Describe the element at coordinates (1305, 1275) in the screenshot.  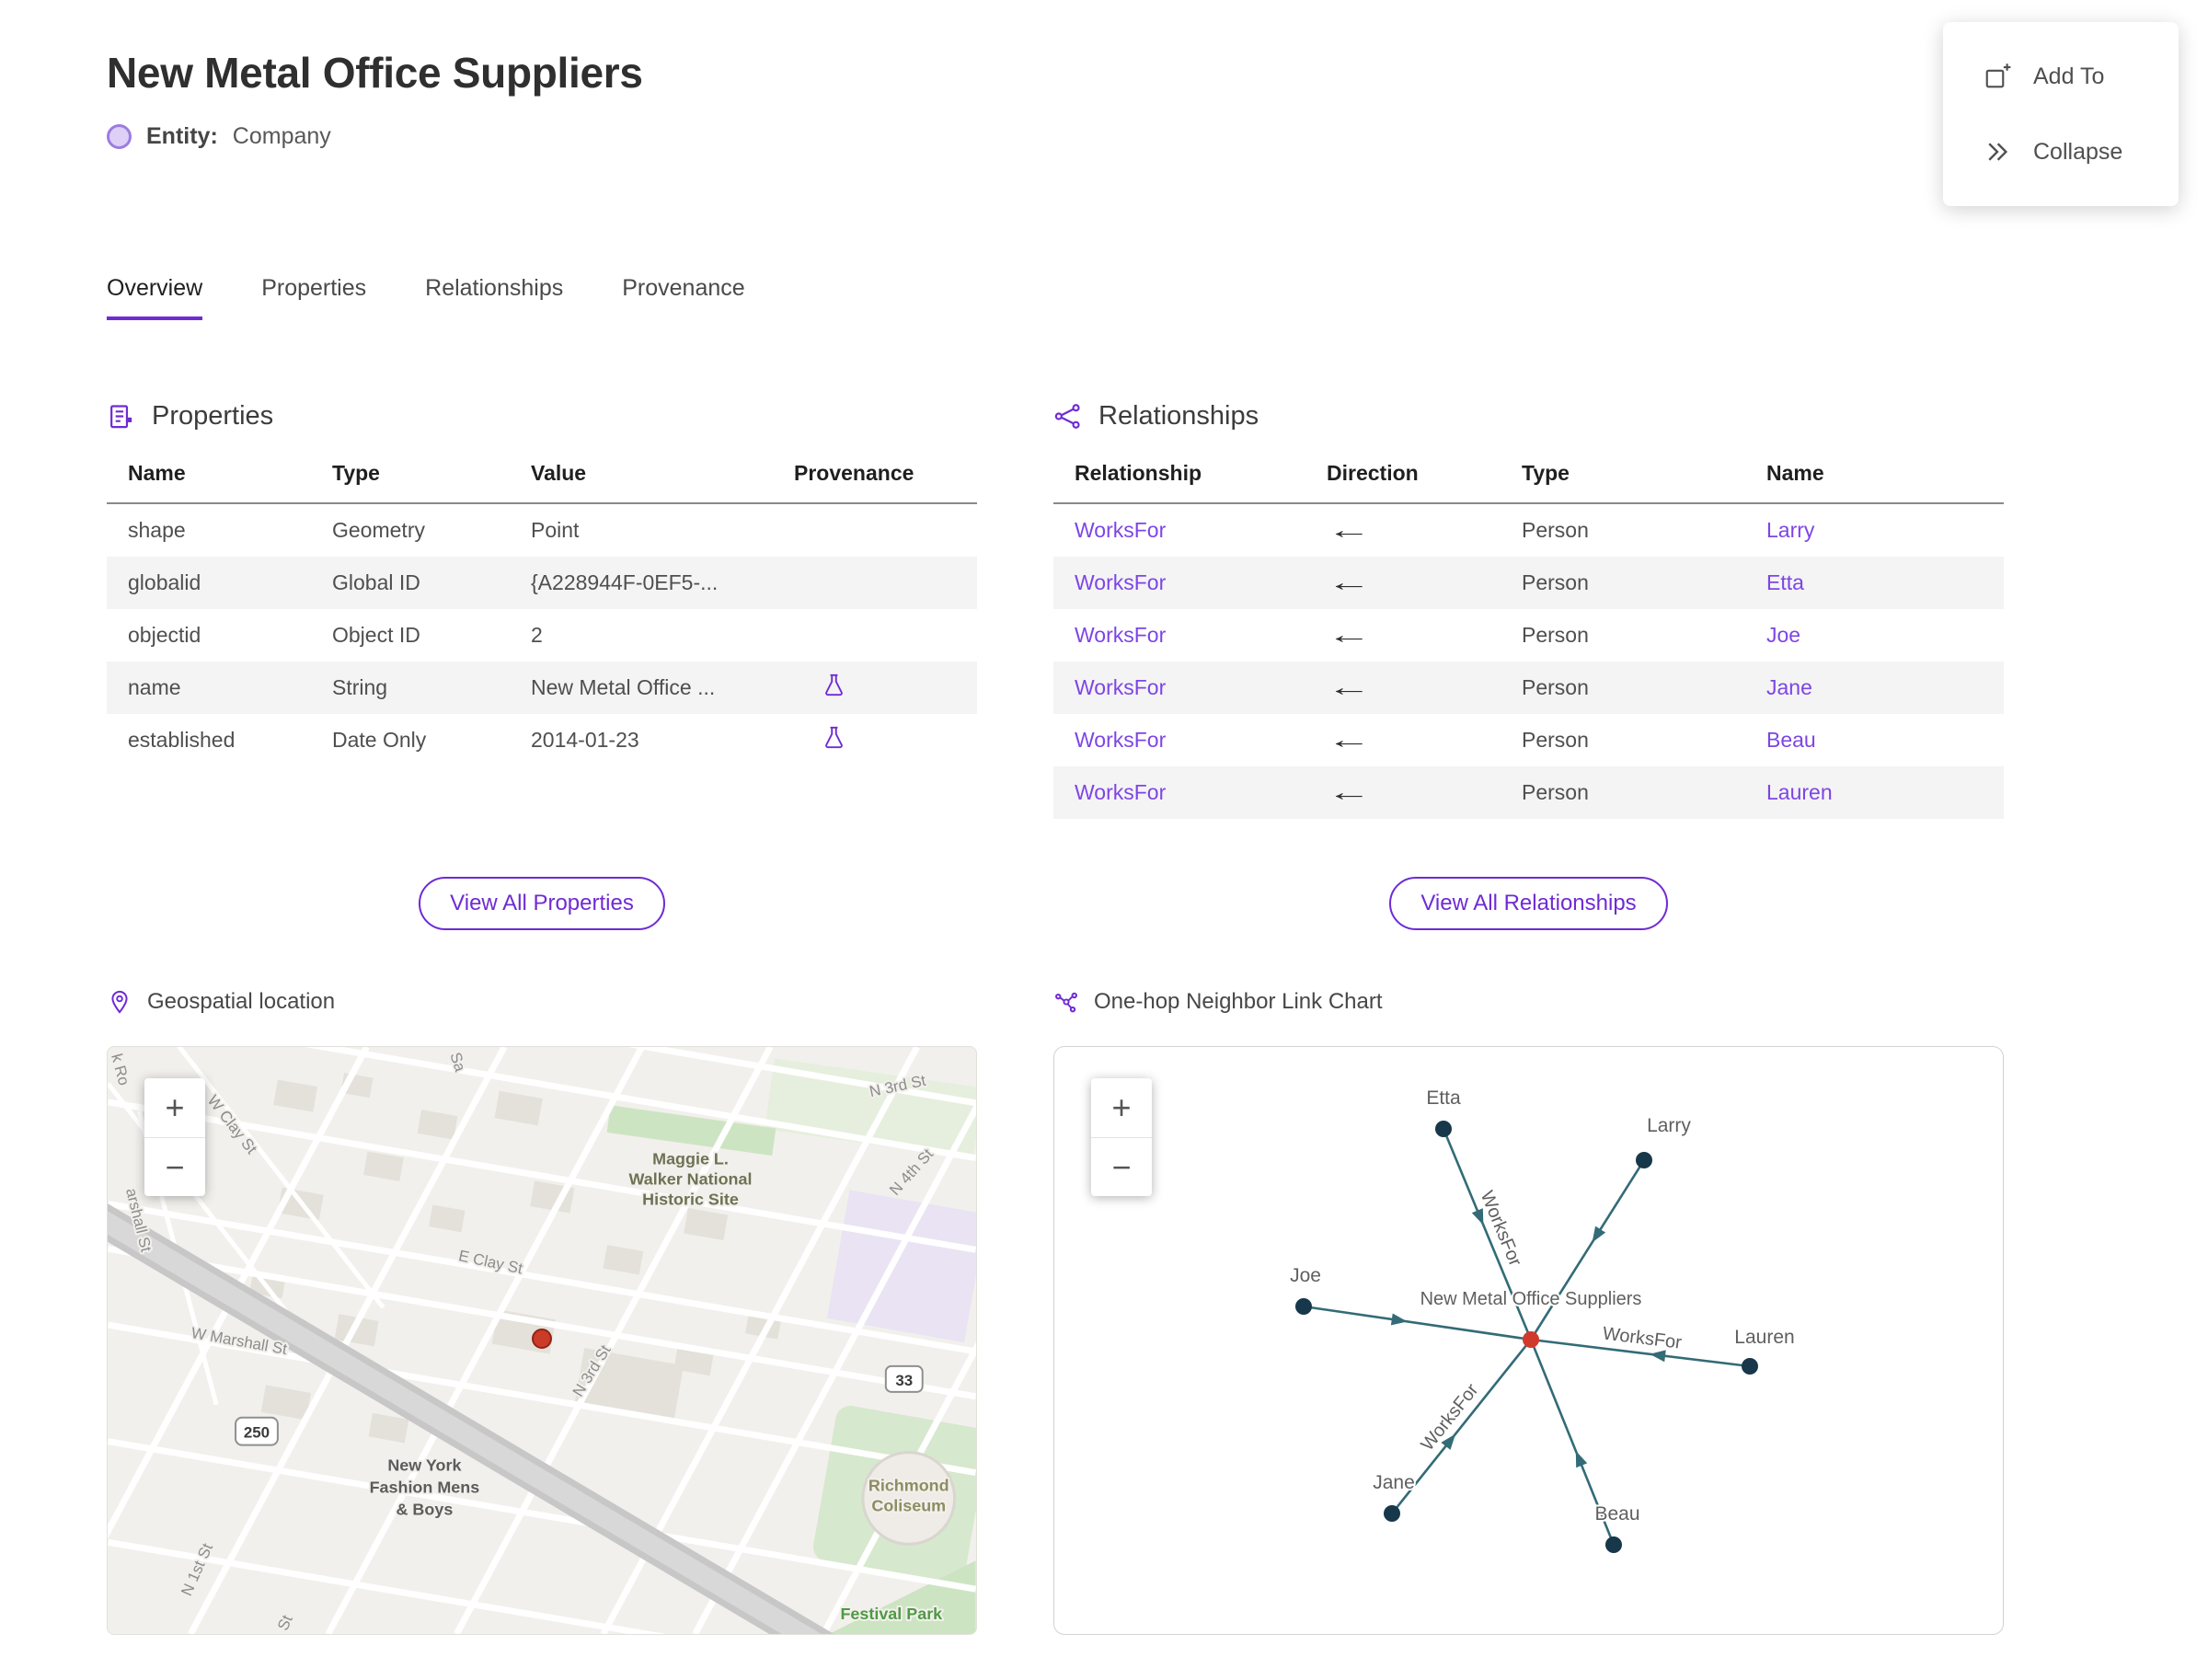
I see `chart-node-label: Joe` at that location.